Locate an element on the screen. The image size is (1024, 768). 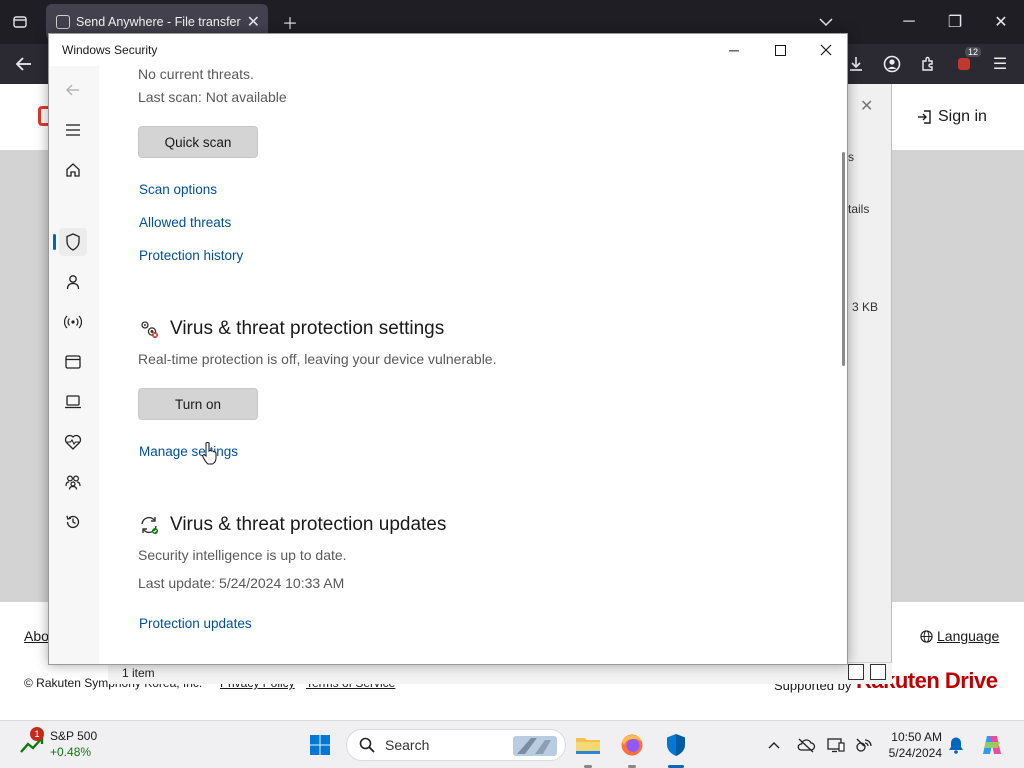
settings-section-heading: Virus & threat protection settings is located at coordinates (291, 329).